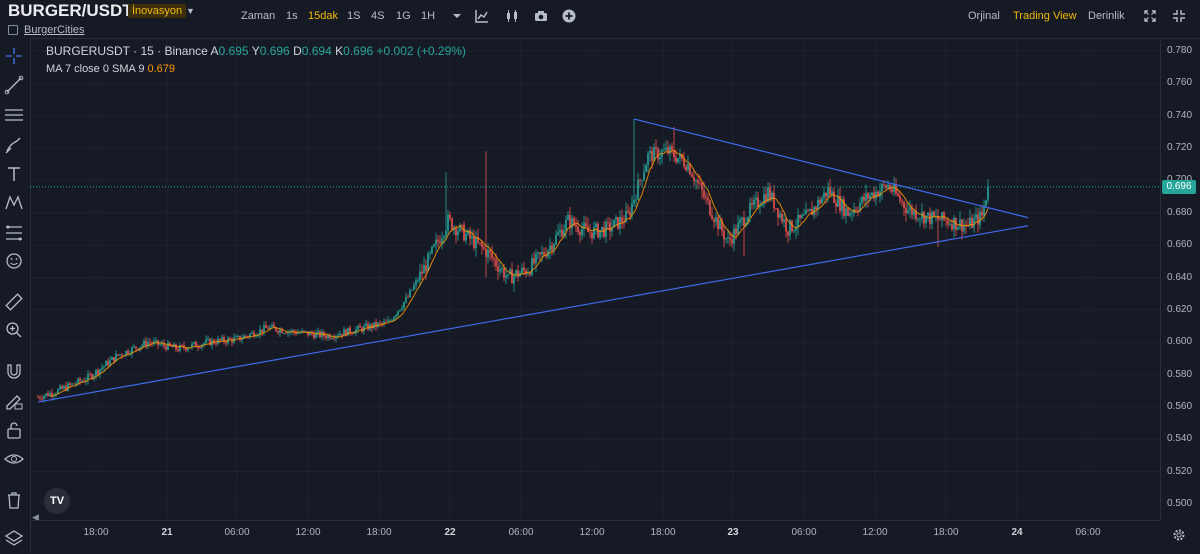  I want to click on indicator-icon, so click(482, 16).